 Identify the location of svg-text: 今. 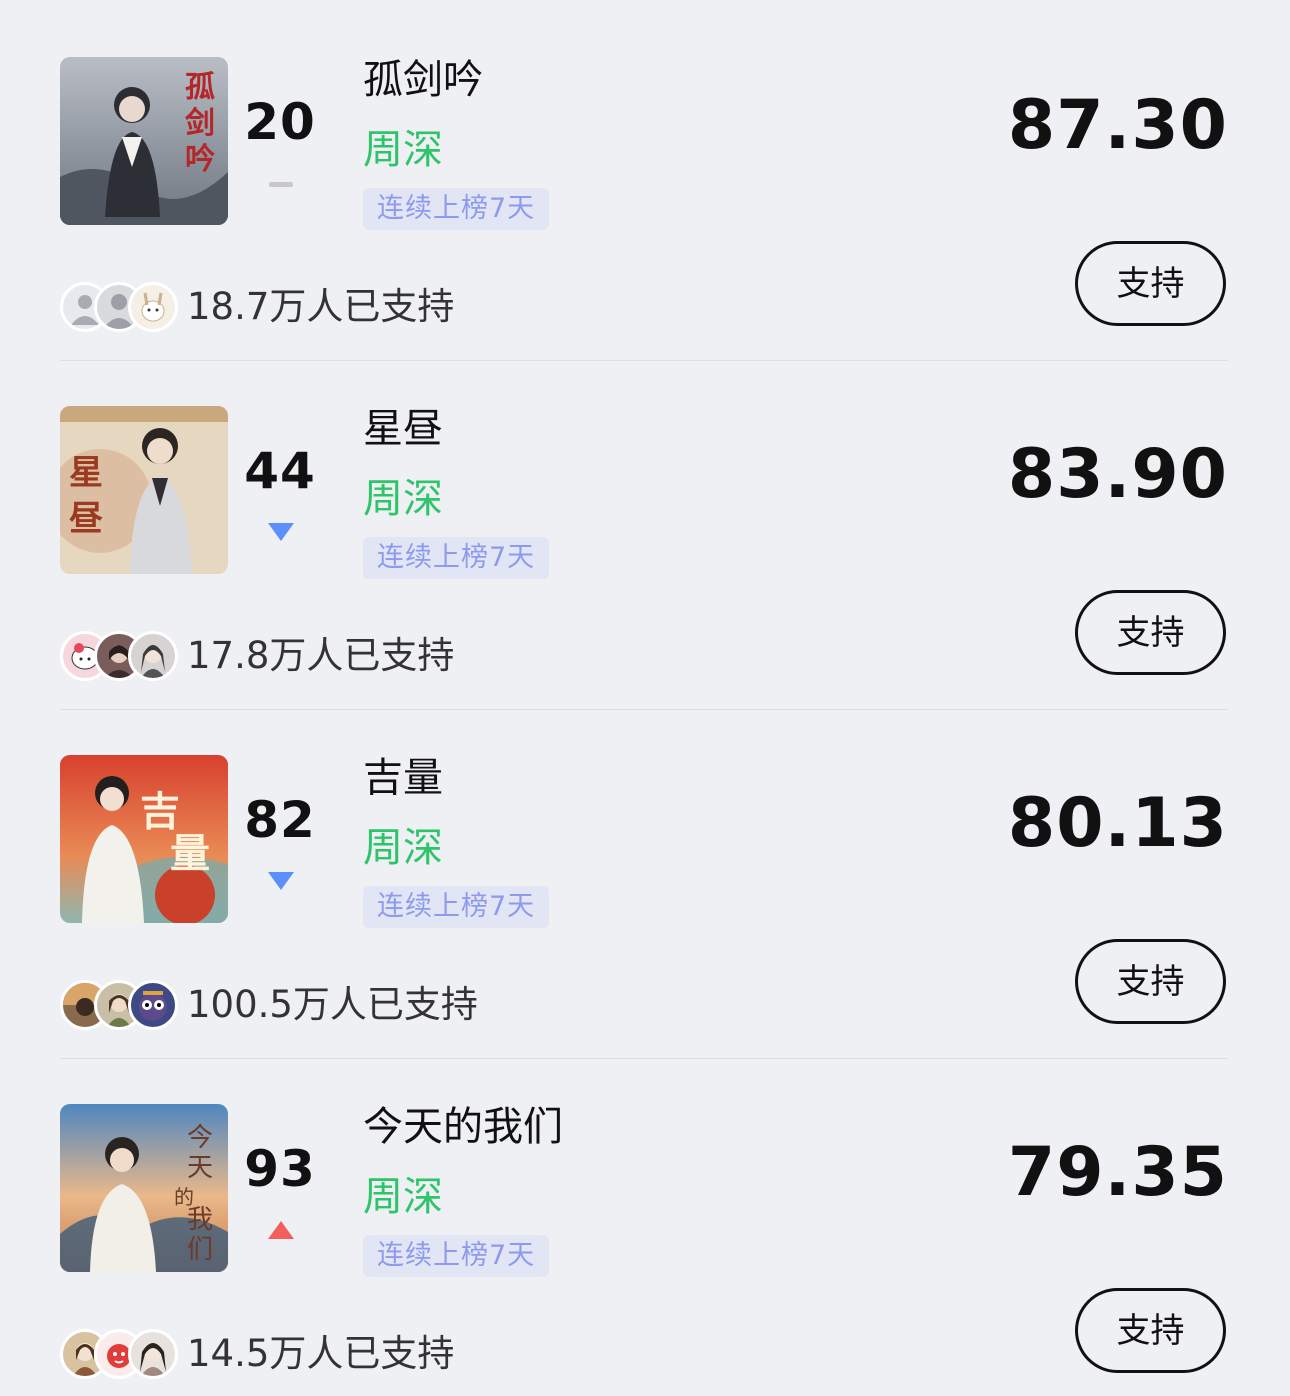
(200, 1138).